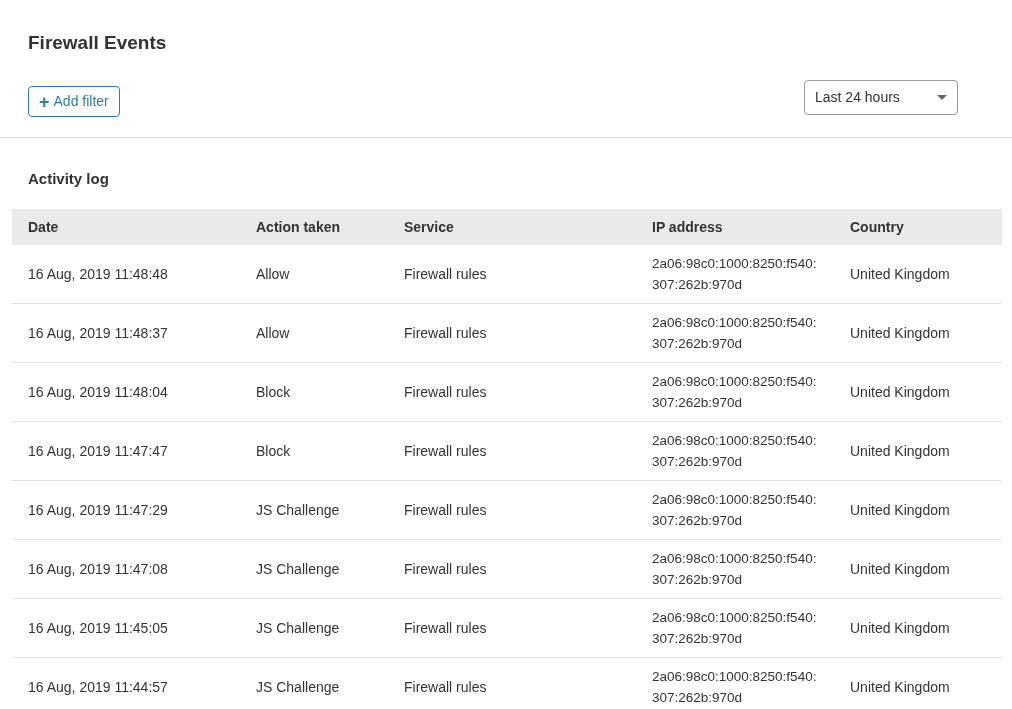 The height and width of the screenshot is (709, 1012). Describe the element at coordinates (74, 101) in the screenshot. I see `add-filter-button: + Add filter` at that location.